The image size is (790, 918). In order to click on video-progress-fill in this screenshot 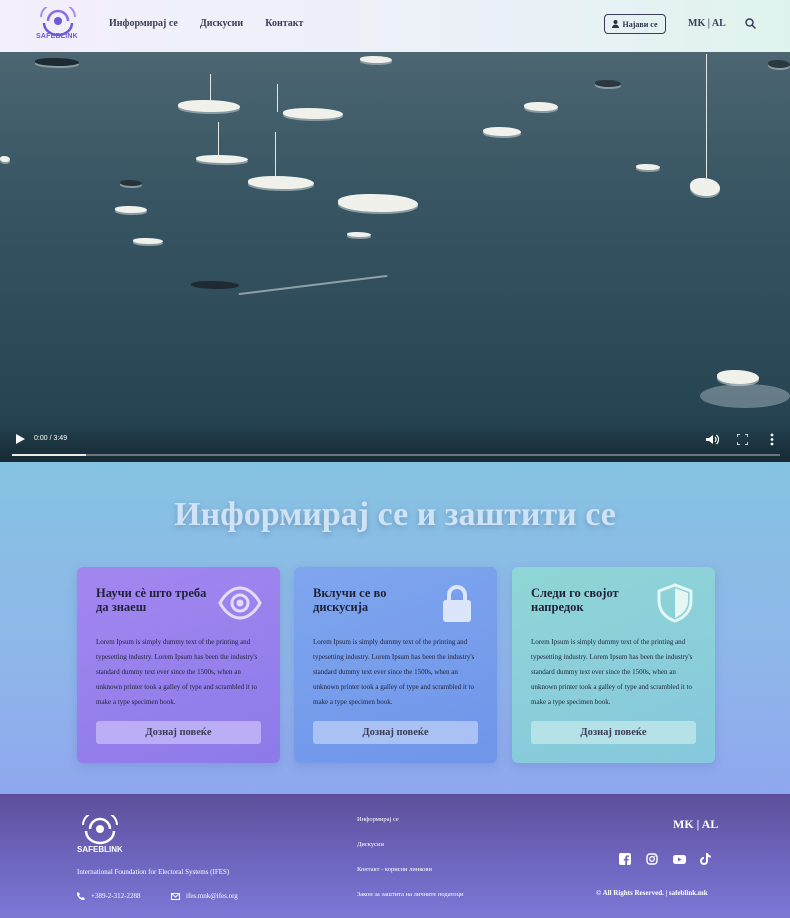, I will do `click(49, 455)`.